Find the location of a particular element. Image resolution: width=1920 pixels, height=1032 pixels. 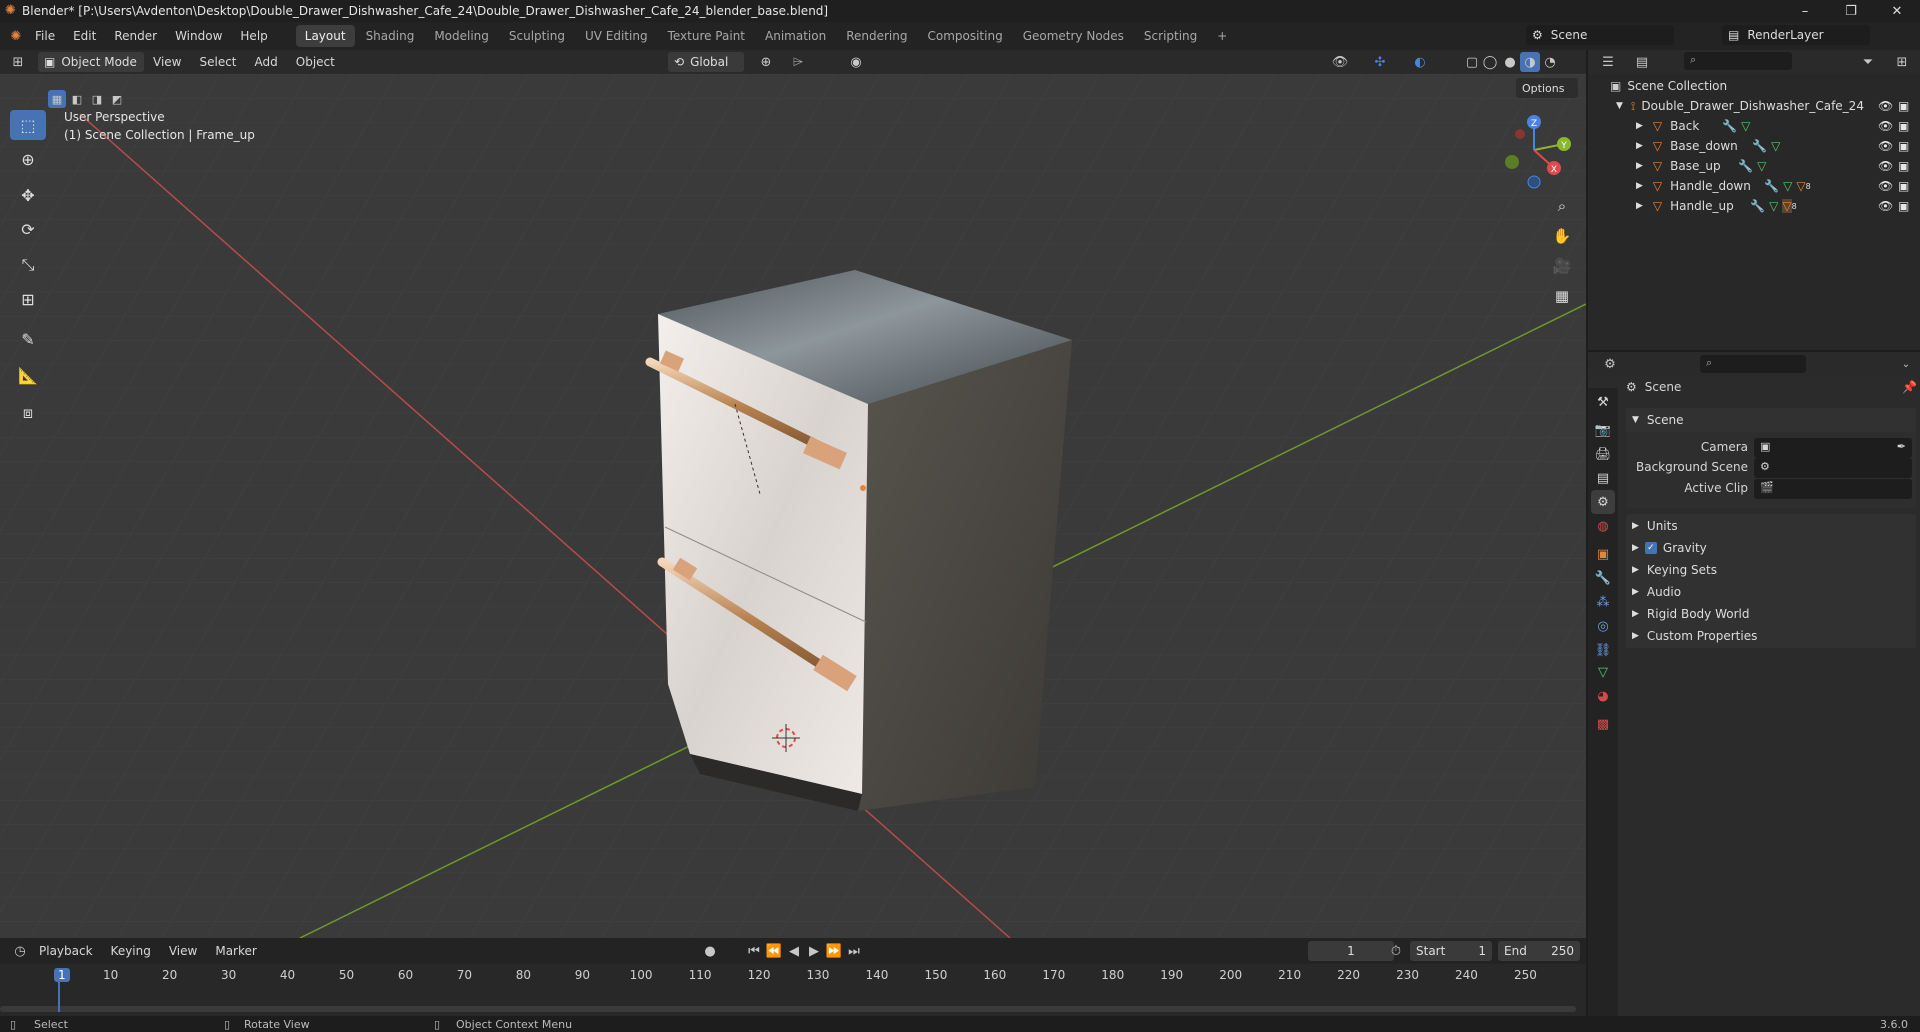

next-keyframe-icon: ⏩ is located at coordinates (834, 951).